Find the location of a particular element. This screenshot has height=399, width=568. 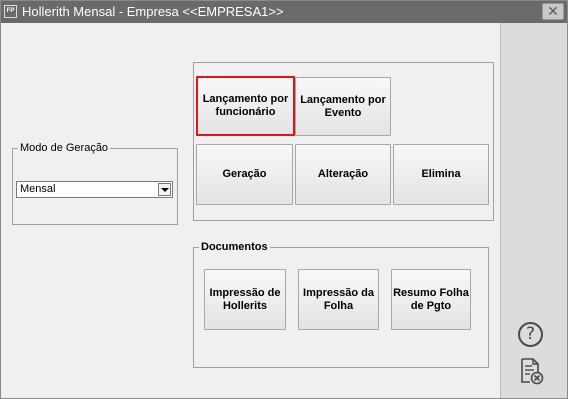

close-button: ✕ is located at coordinates (553, 11).